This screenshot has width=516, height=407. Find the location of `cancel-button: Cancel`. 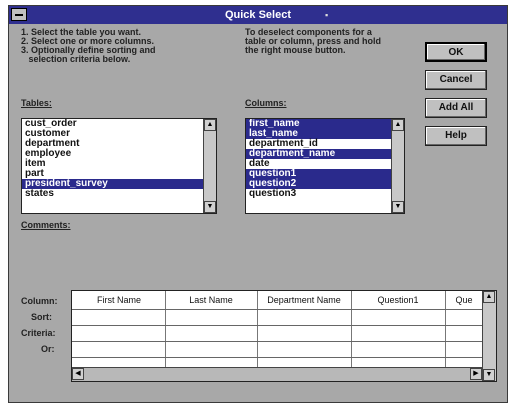

cancel-button: Cancel is located at coordinates (456, 80).